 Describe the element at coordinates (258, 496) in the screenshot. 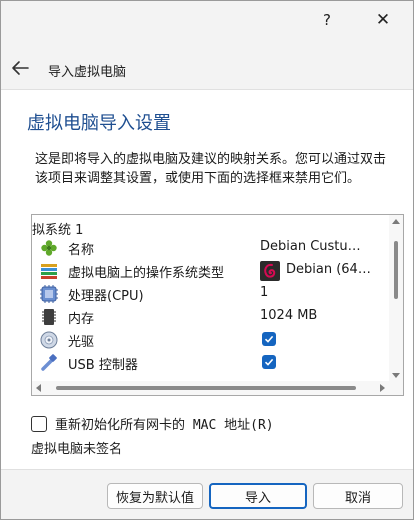

I see `import-button: 导入` at that location.